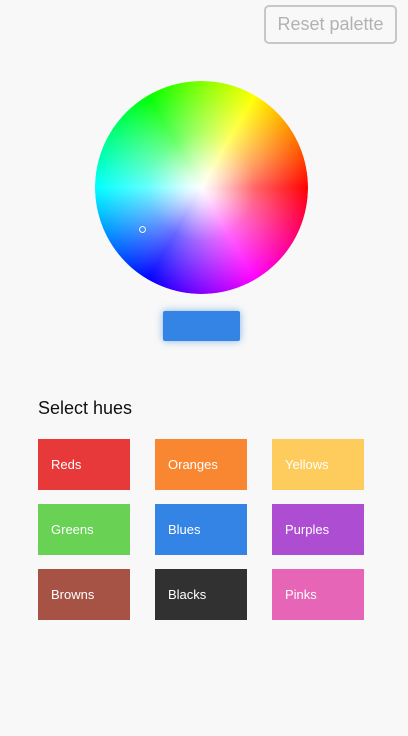 The height and width of the screenshot is (736, 408). Describe the element at coordinates (193, 464) in the screenshot. I see `hue-tile-label: Oranges` at that location.